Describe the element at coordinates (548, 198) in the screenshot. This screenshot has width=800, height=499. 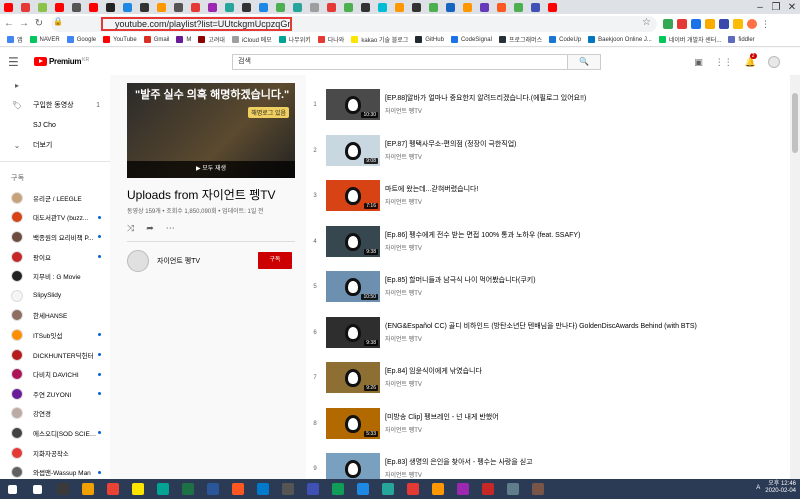
I see `playlist-video-row: 3 7:16 마트에 왔는데...갇혀버렸습니다! 자이언트 펭TV` at that location.